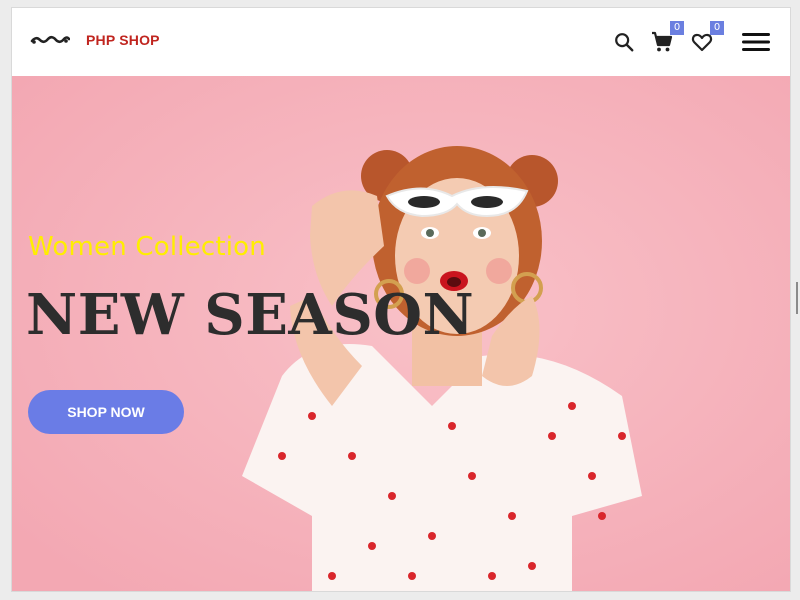 Image resolution: width=800 pixels, height=600 pixels. Describe the element at coordinates (147, 247) in the screenshot. I see `hero-subtitle: Women Collection` at that location.